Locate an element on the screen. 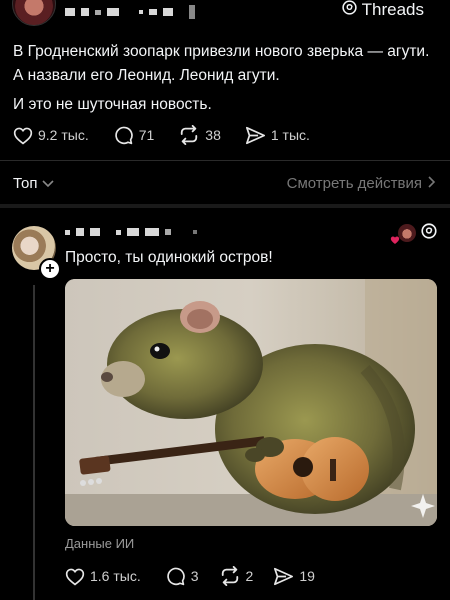 The image size is (450, 600). threads-brand-label: Threads is located at coordinates (392, 9).